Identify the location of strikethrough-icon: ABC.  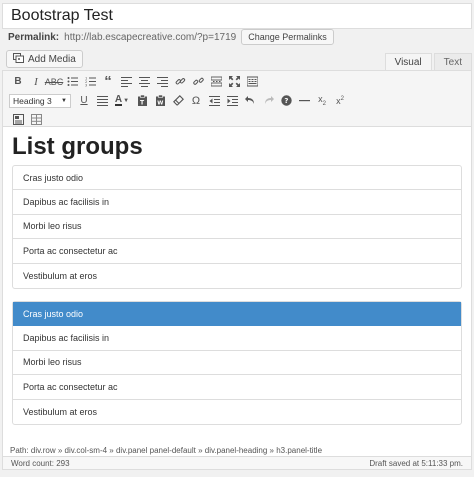
(54, 81).